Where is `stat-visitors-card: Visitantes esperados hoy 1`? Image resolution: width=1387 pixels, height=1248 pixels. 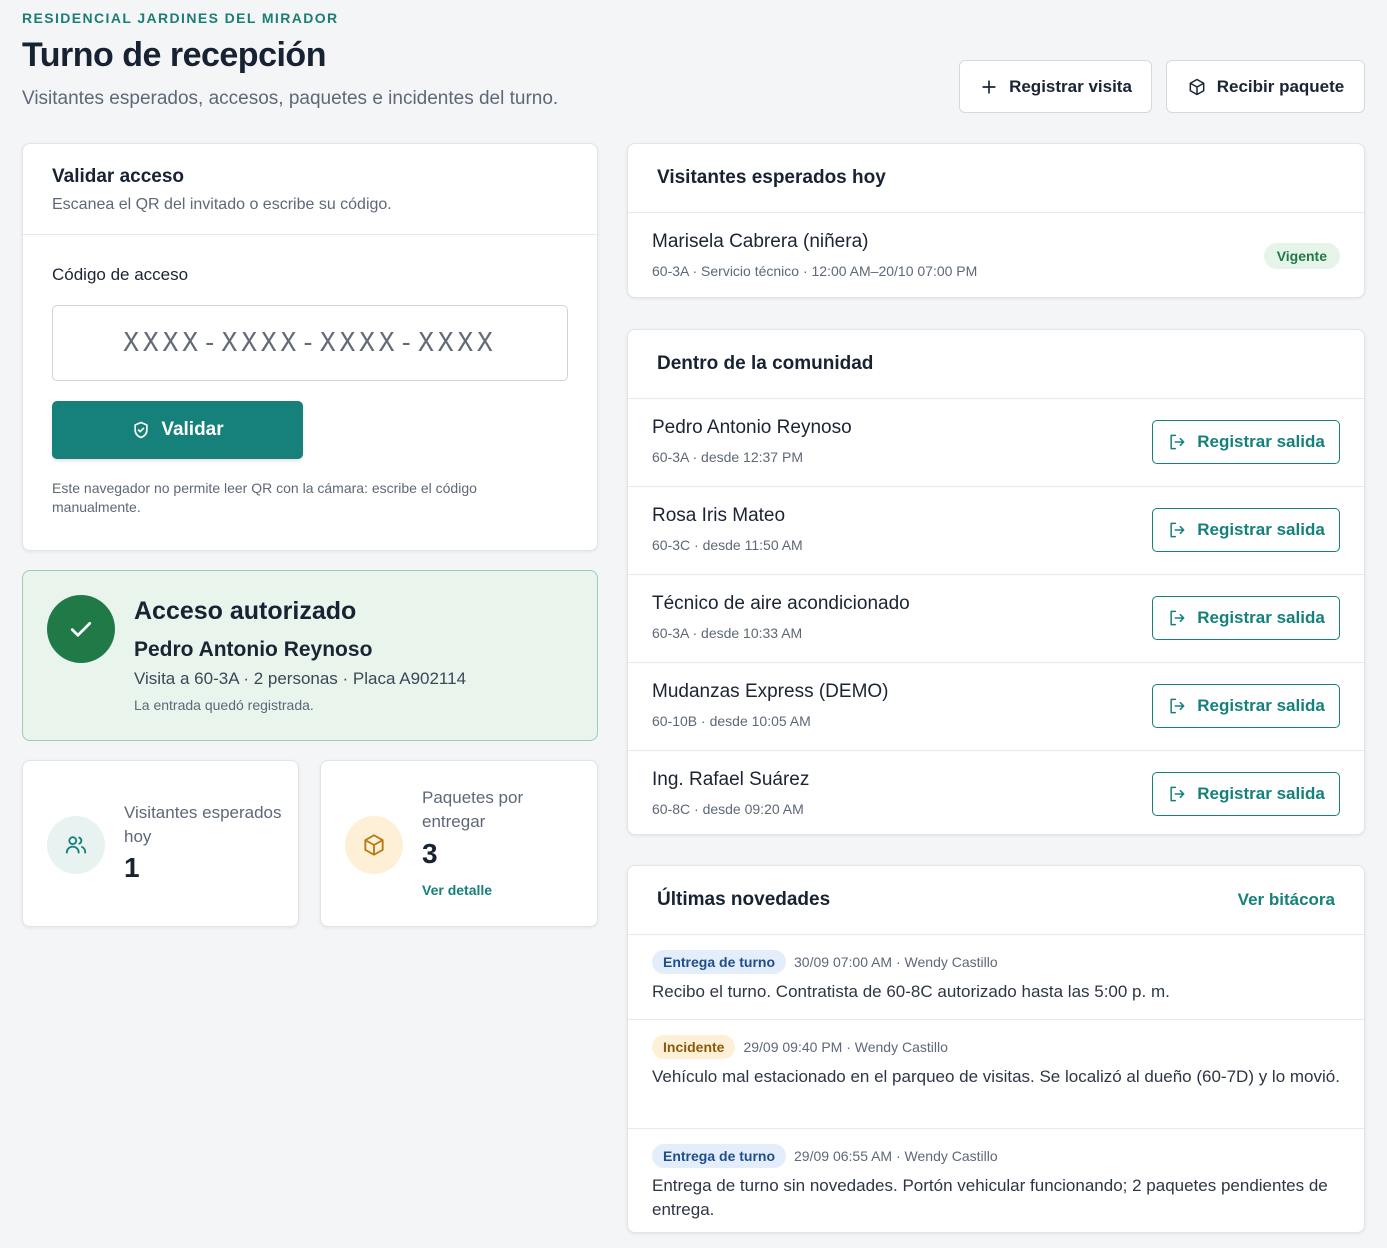
stat-visitors-card: Visitantes esperados hoy 1 is located at coordinates (160, 843).